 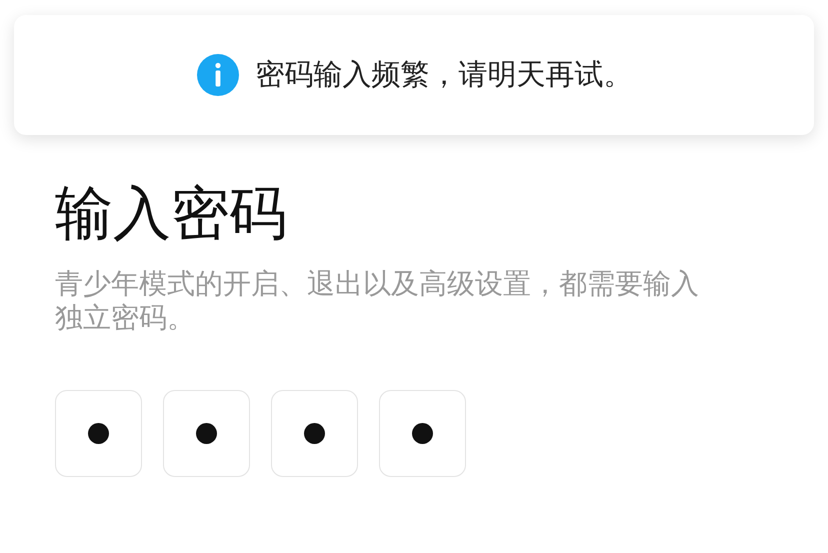 I want to click on page-title: 输入密码, so click(x=171, y=213).